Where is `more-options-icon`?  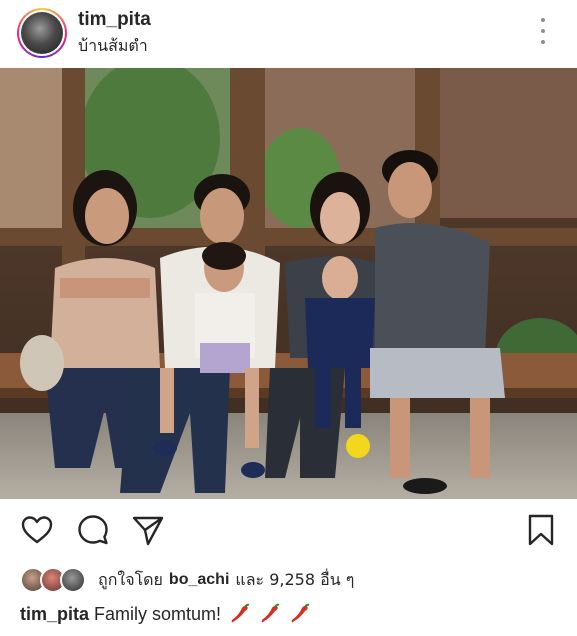
more-options-icon is located at coordinates (543, 31).